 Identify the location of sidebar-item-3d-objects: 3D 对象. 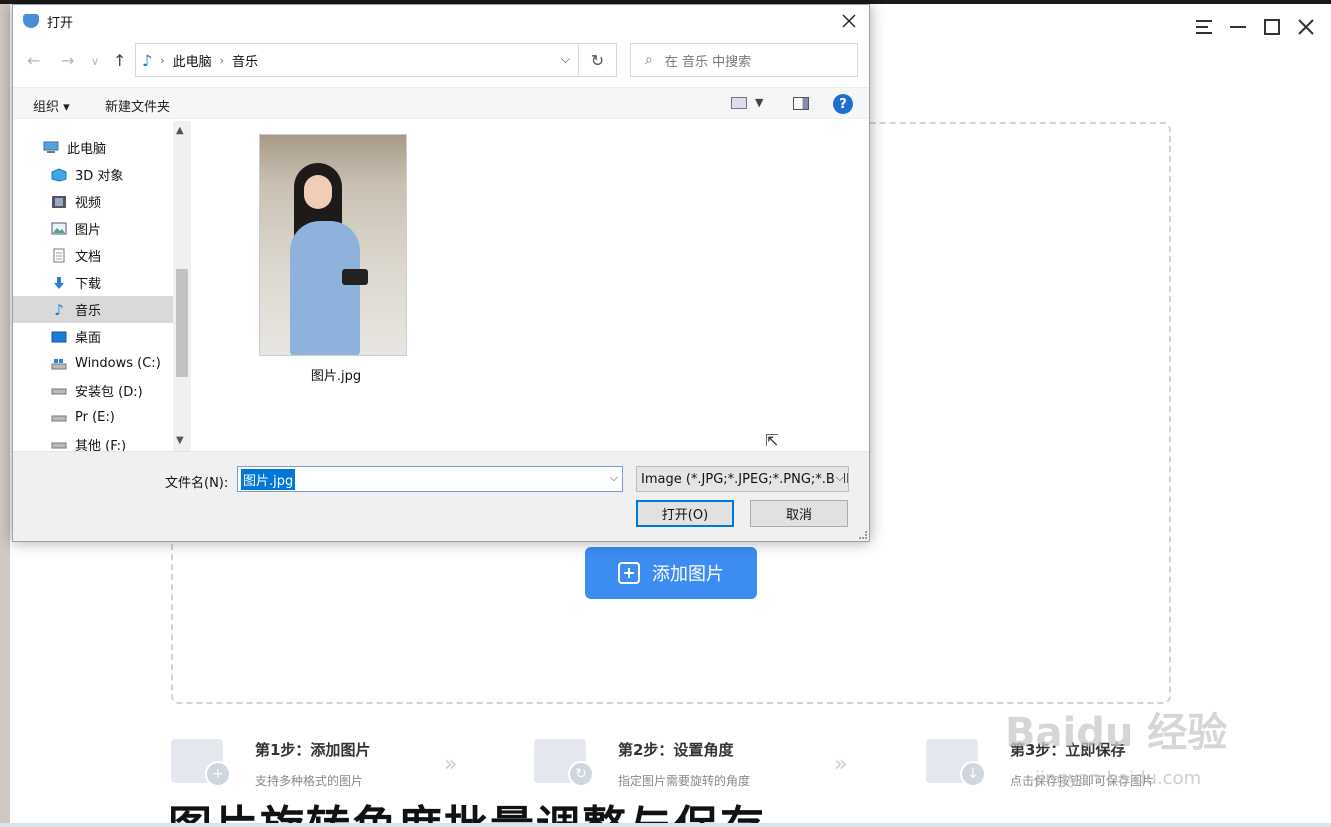
(93, 174).